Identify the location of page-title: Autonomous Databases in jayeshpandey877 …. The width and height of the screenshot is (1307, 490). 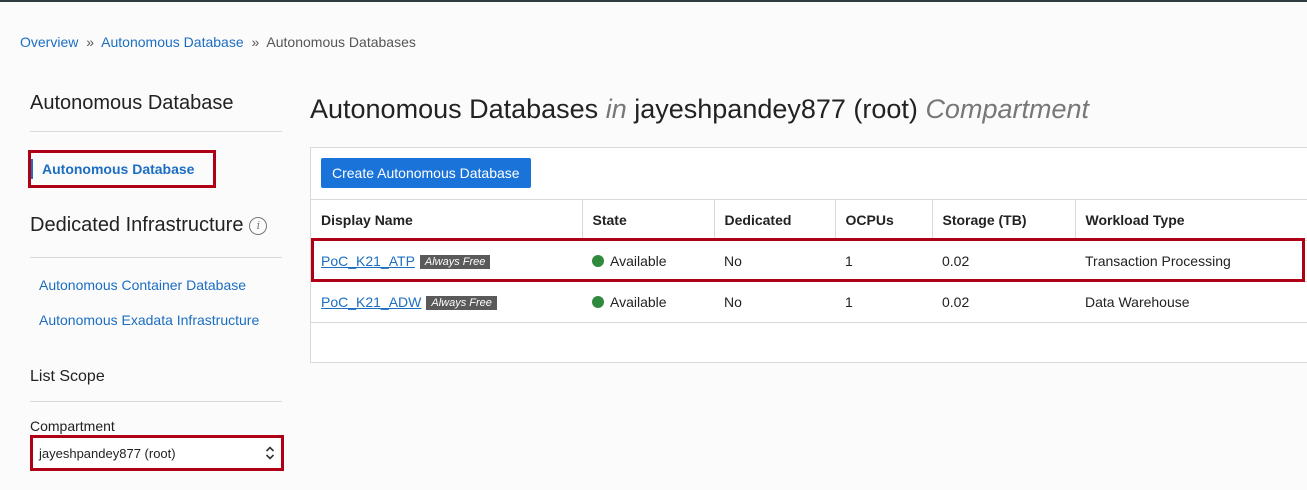
(699, 109).